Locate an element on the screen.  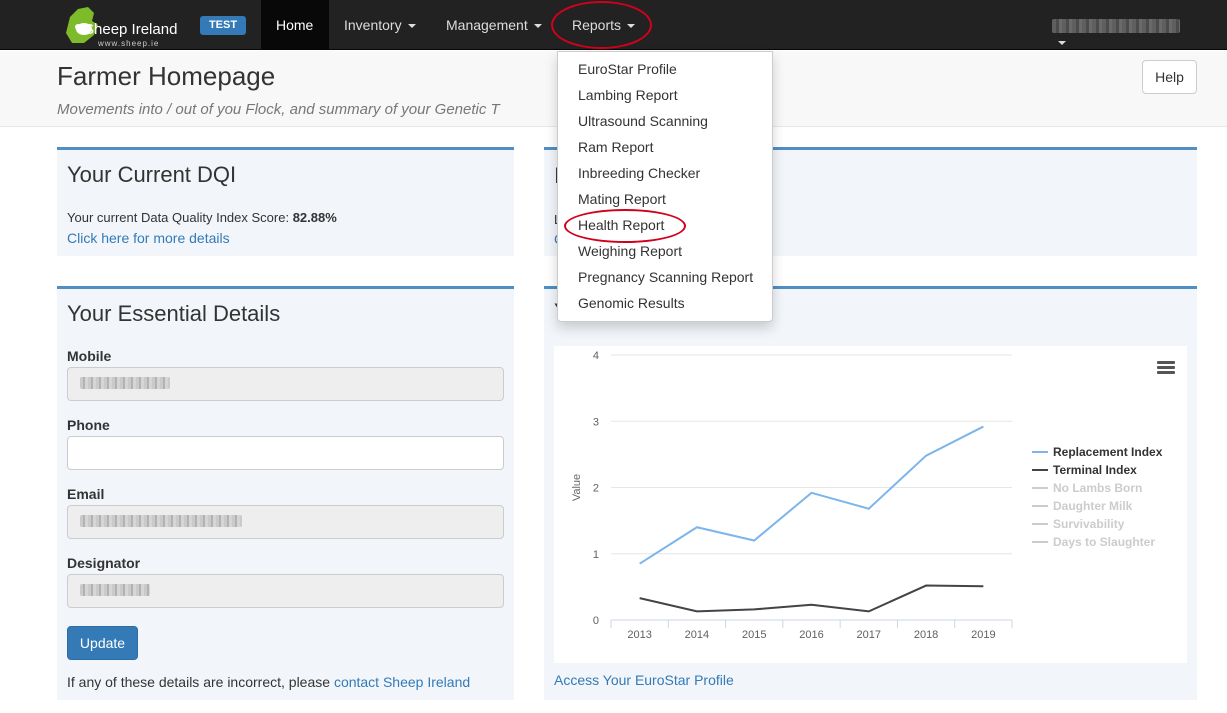
menu-mating-report: Mating Report is located at coordinates (665, 199).